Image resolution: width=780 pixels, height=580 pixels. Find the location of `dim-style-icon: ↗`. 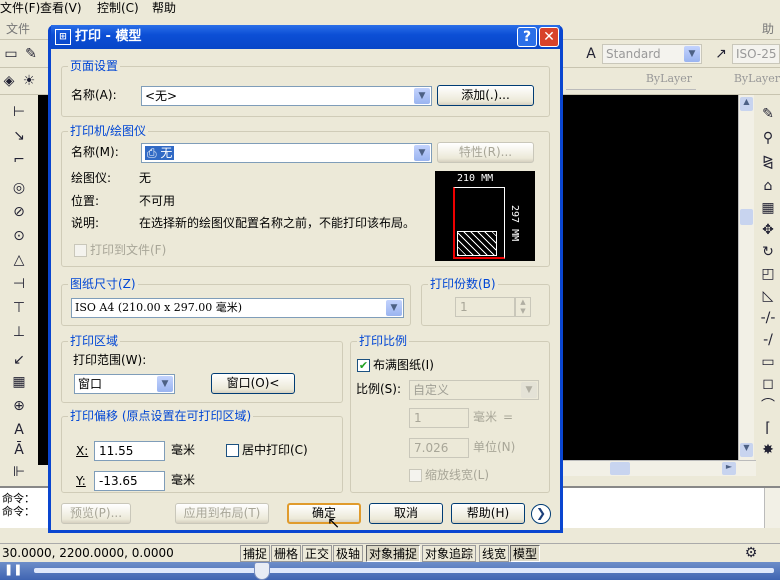

dim-style-icon: ↗ is located at coordinates (721, 54).